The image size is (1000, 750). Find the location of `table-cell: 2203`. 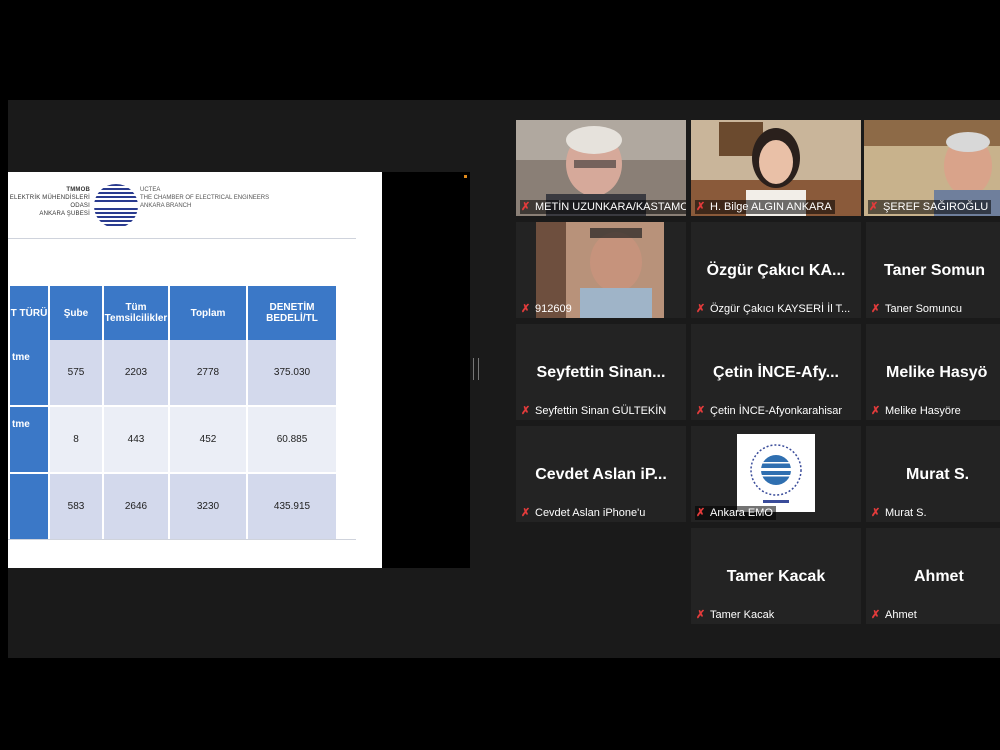

table-cell: 2203 is located at coordinates (136, 373).